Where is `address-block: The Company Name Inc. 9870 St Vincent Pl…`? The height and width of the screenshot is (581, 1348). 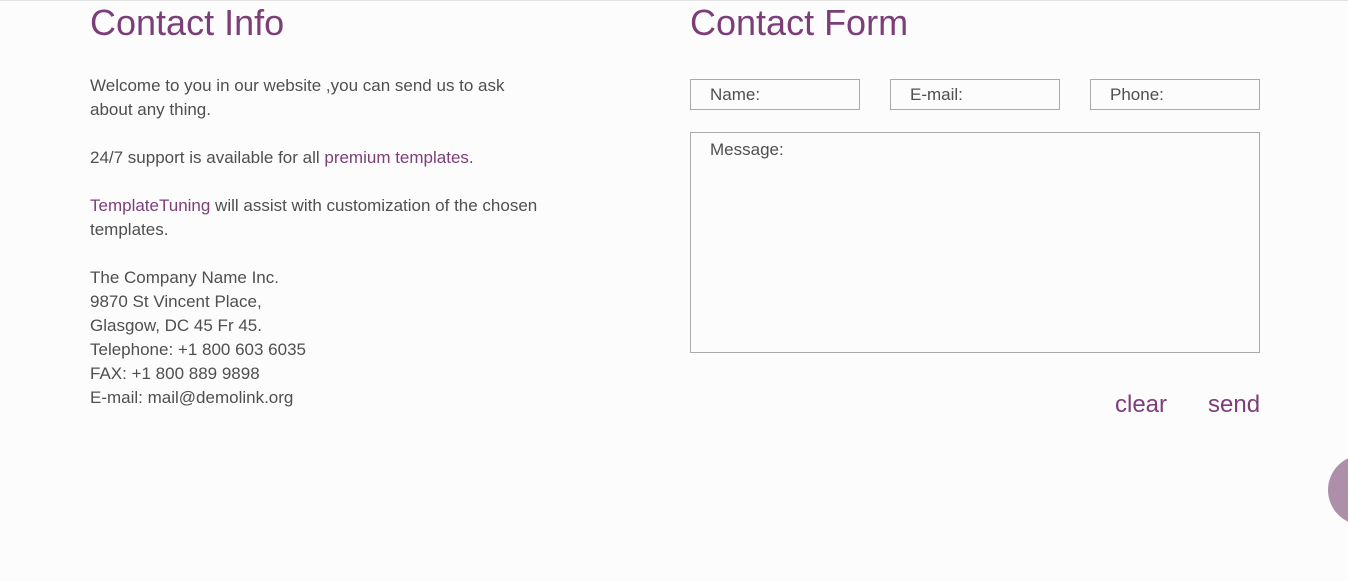
address-block: The Company Name Inc. 9870 St Vincent Pl… is located at coordinates (320, 338).